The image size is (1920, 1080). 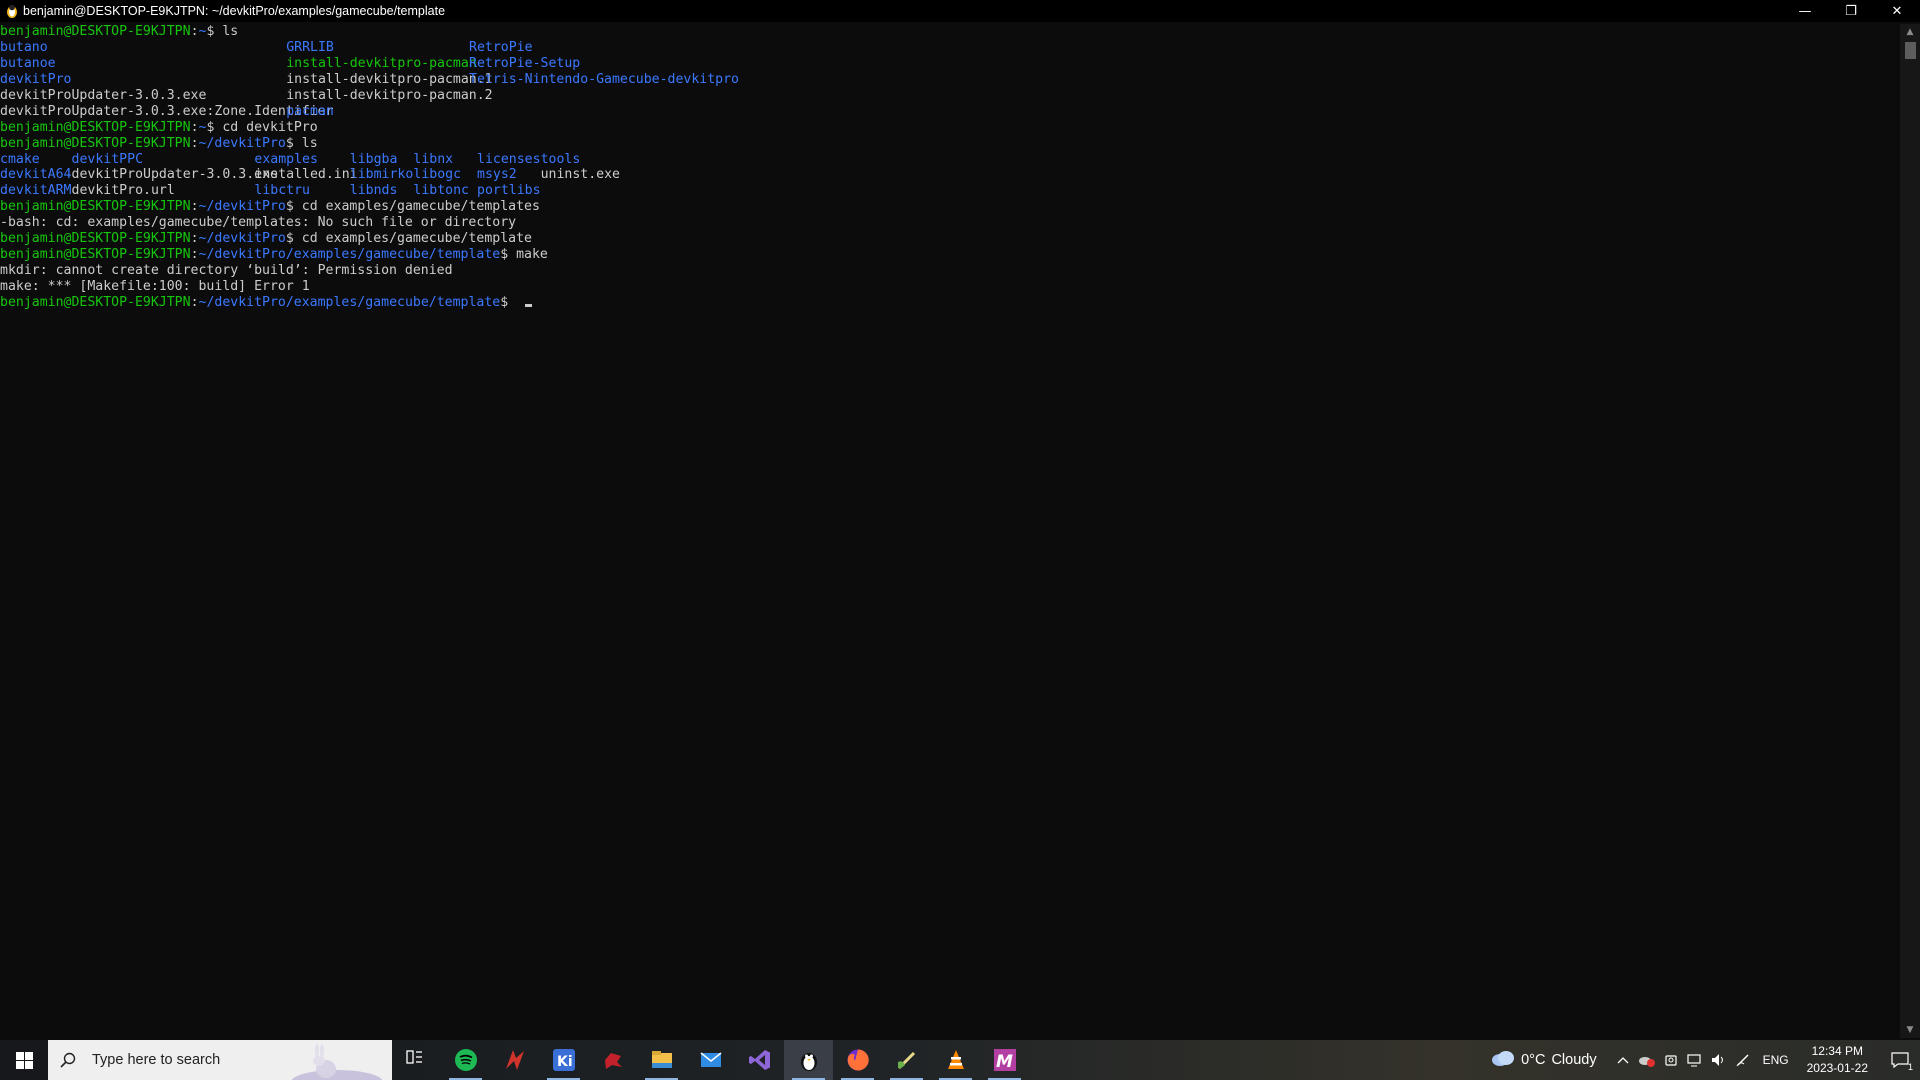 I want to click on directory-entry: libnds, so click(x=373, y=191).